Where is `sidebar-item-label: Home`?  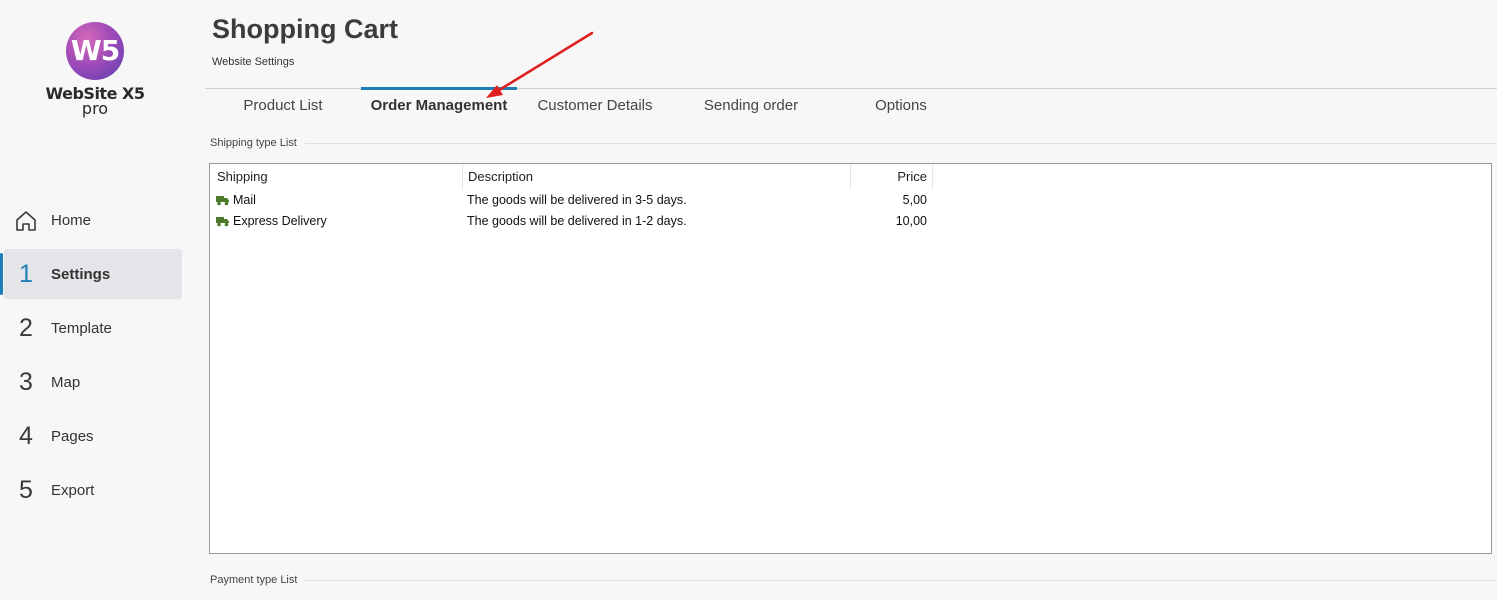 sidebar-item-label: Home is located at coordinates (71, 220).